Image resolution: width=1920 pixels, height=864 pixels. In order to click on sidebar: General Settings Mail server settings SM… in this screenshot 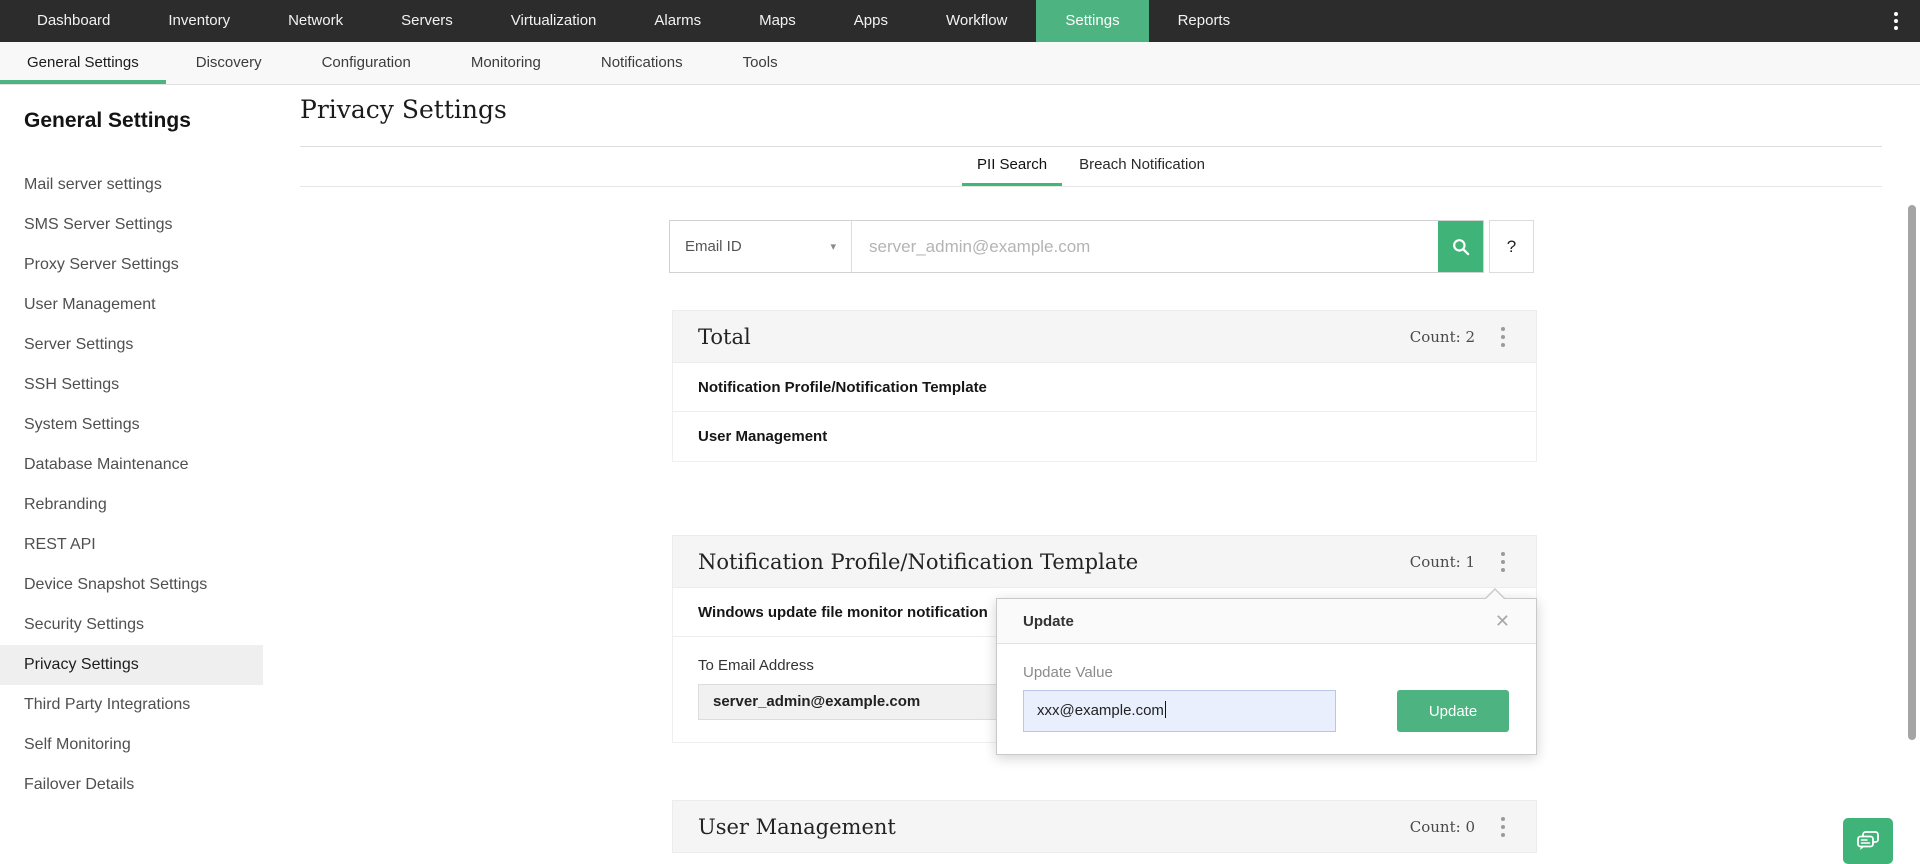, I will do `click(131, 469)`.